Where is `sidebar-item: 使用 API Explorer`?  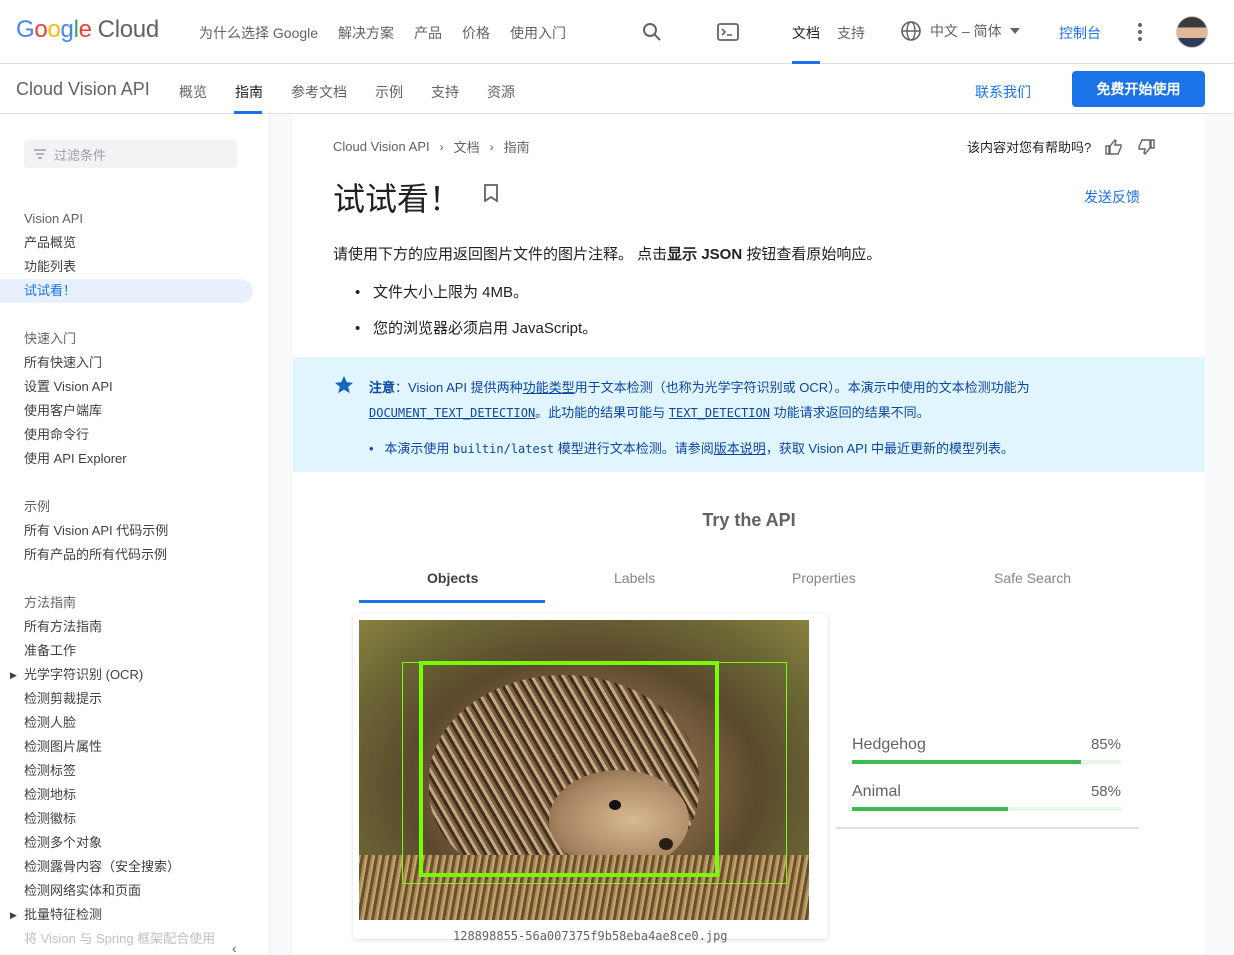 sidebar-item: 使用 API Explorer is located at coordinates (134, 459).